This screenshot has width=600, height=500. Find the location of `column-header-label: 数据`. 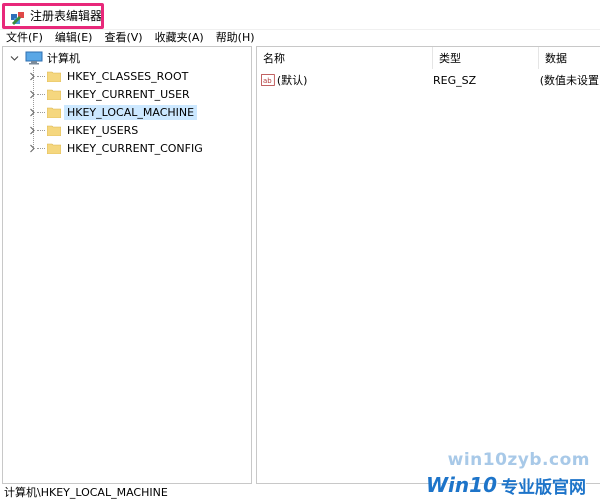

column-header-label: 数据 is located at coordinates (556, 58).